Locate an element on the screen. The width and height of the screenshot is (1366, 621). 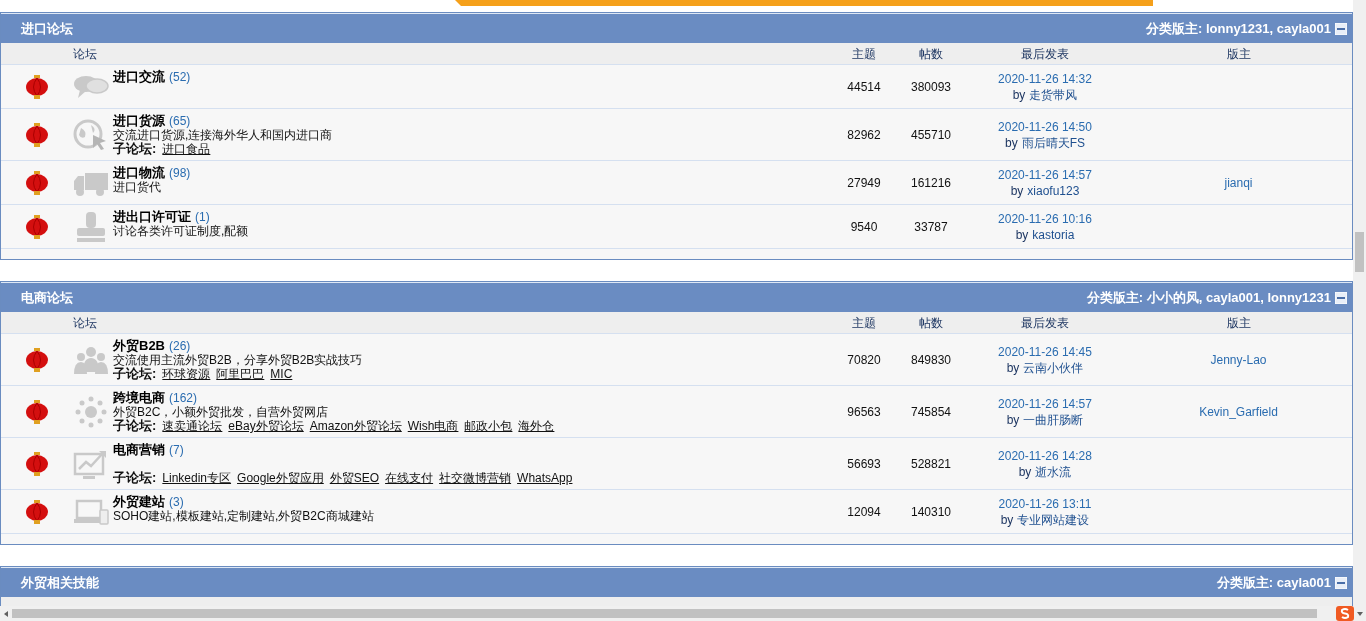
subforum-link: WhatsApp is located at coordinates (545, 478).